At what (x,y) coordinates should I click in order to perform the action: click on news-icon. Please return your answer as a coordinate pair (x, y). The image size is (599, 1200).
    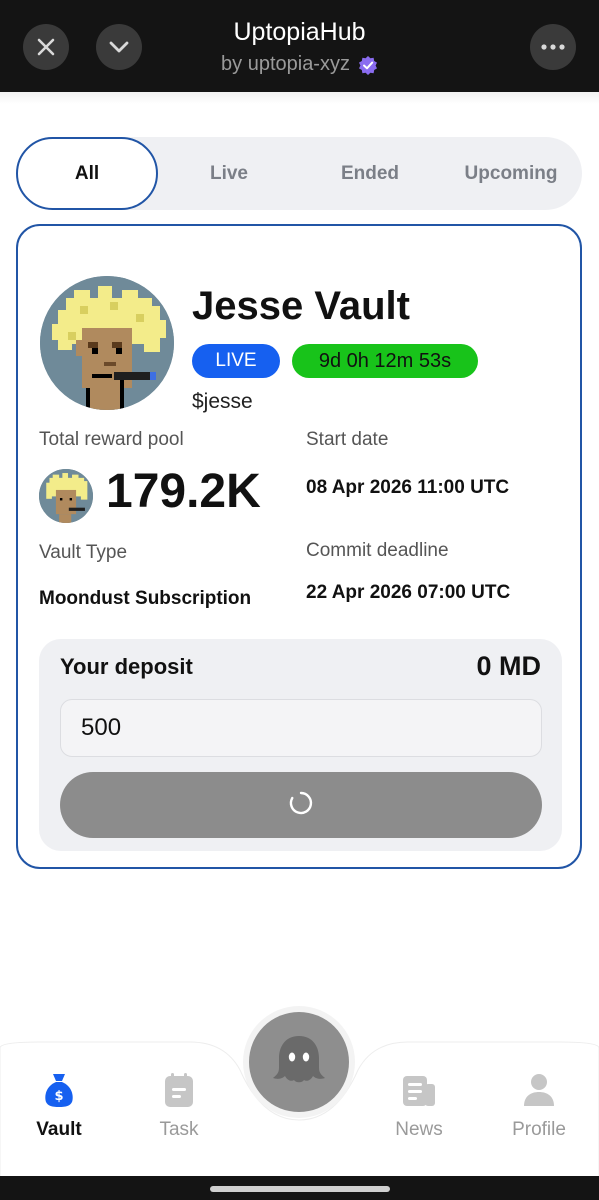
    Looking at the image, I should click on (419, 1092).